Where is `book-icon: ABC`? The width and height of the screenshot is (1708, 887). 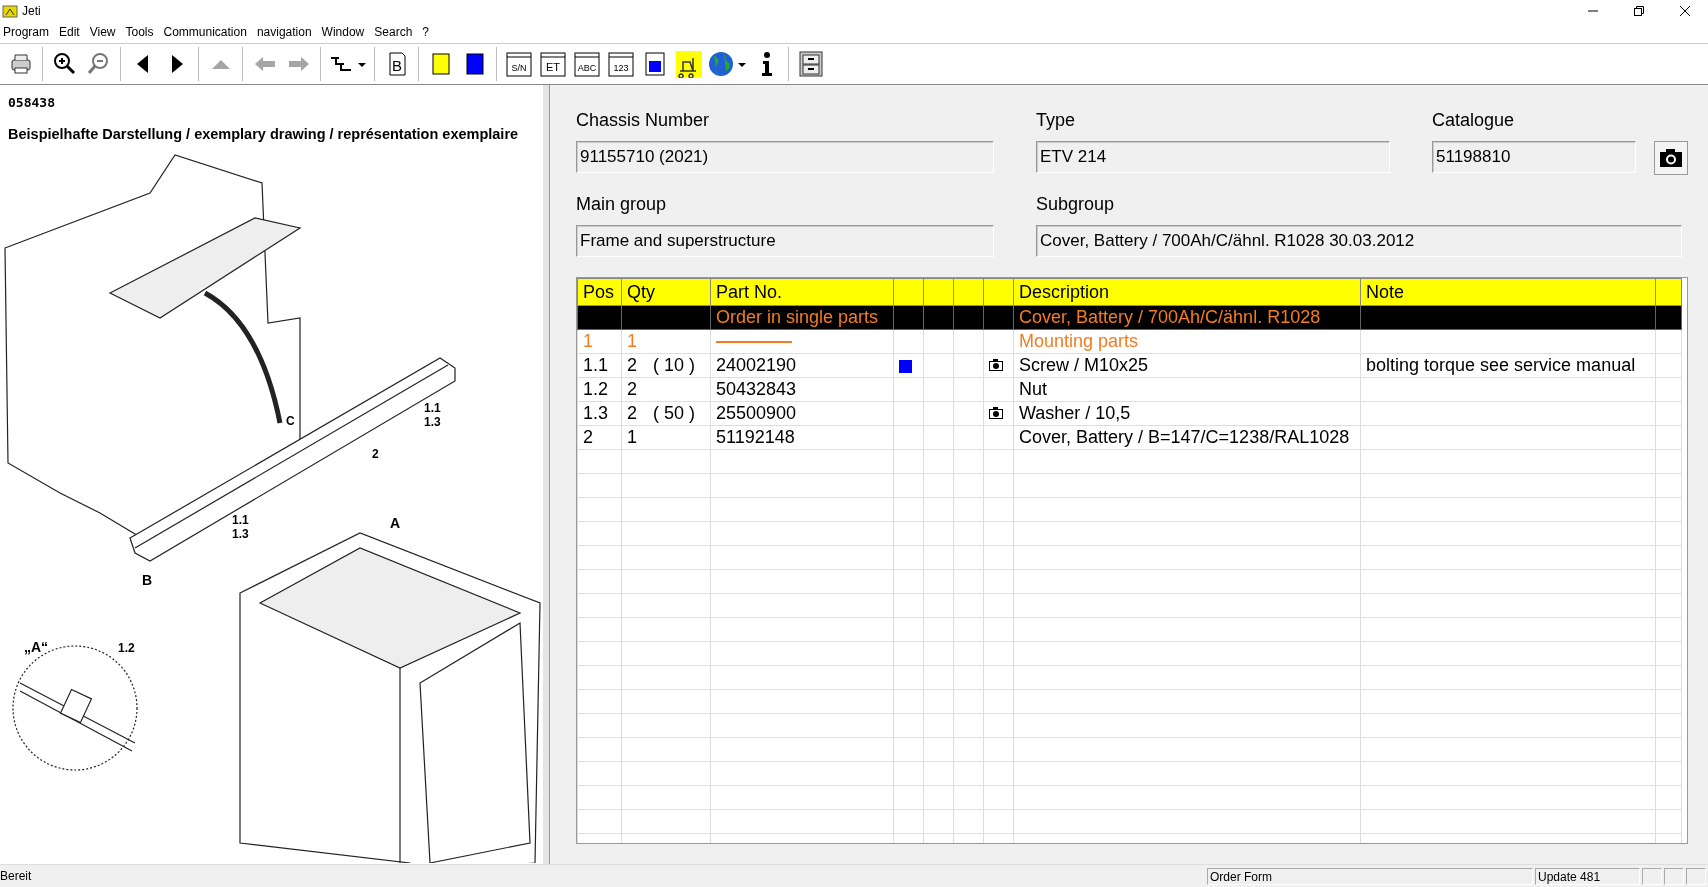
book-icon: ABC is located at coordinates (587, 64).